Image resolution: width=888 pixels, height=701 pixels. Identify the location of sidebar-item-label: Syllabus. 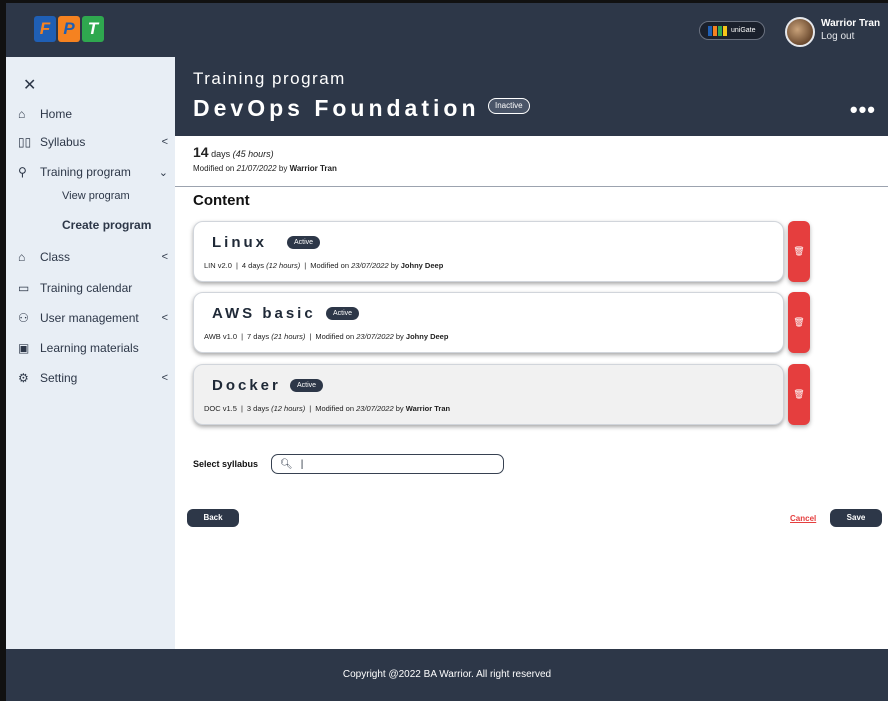
(63, 142).